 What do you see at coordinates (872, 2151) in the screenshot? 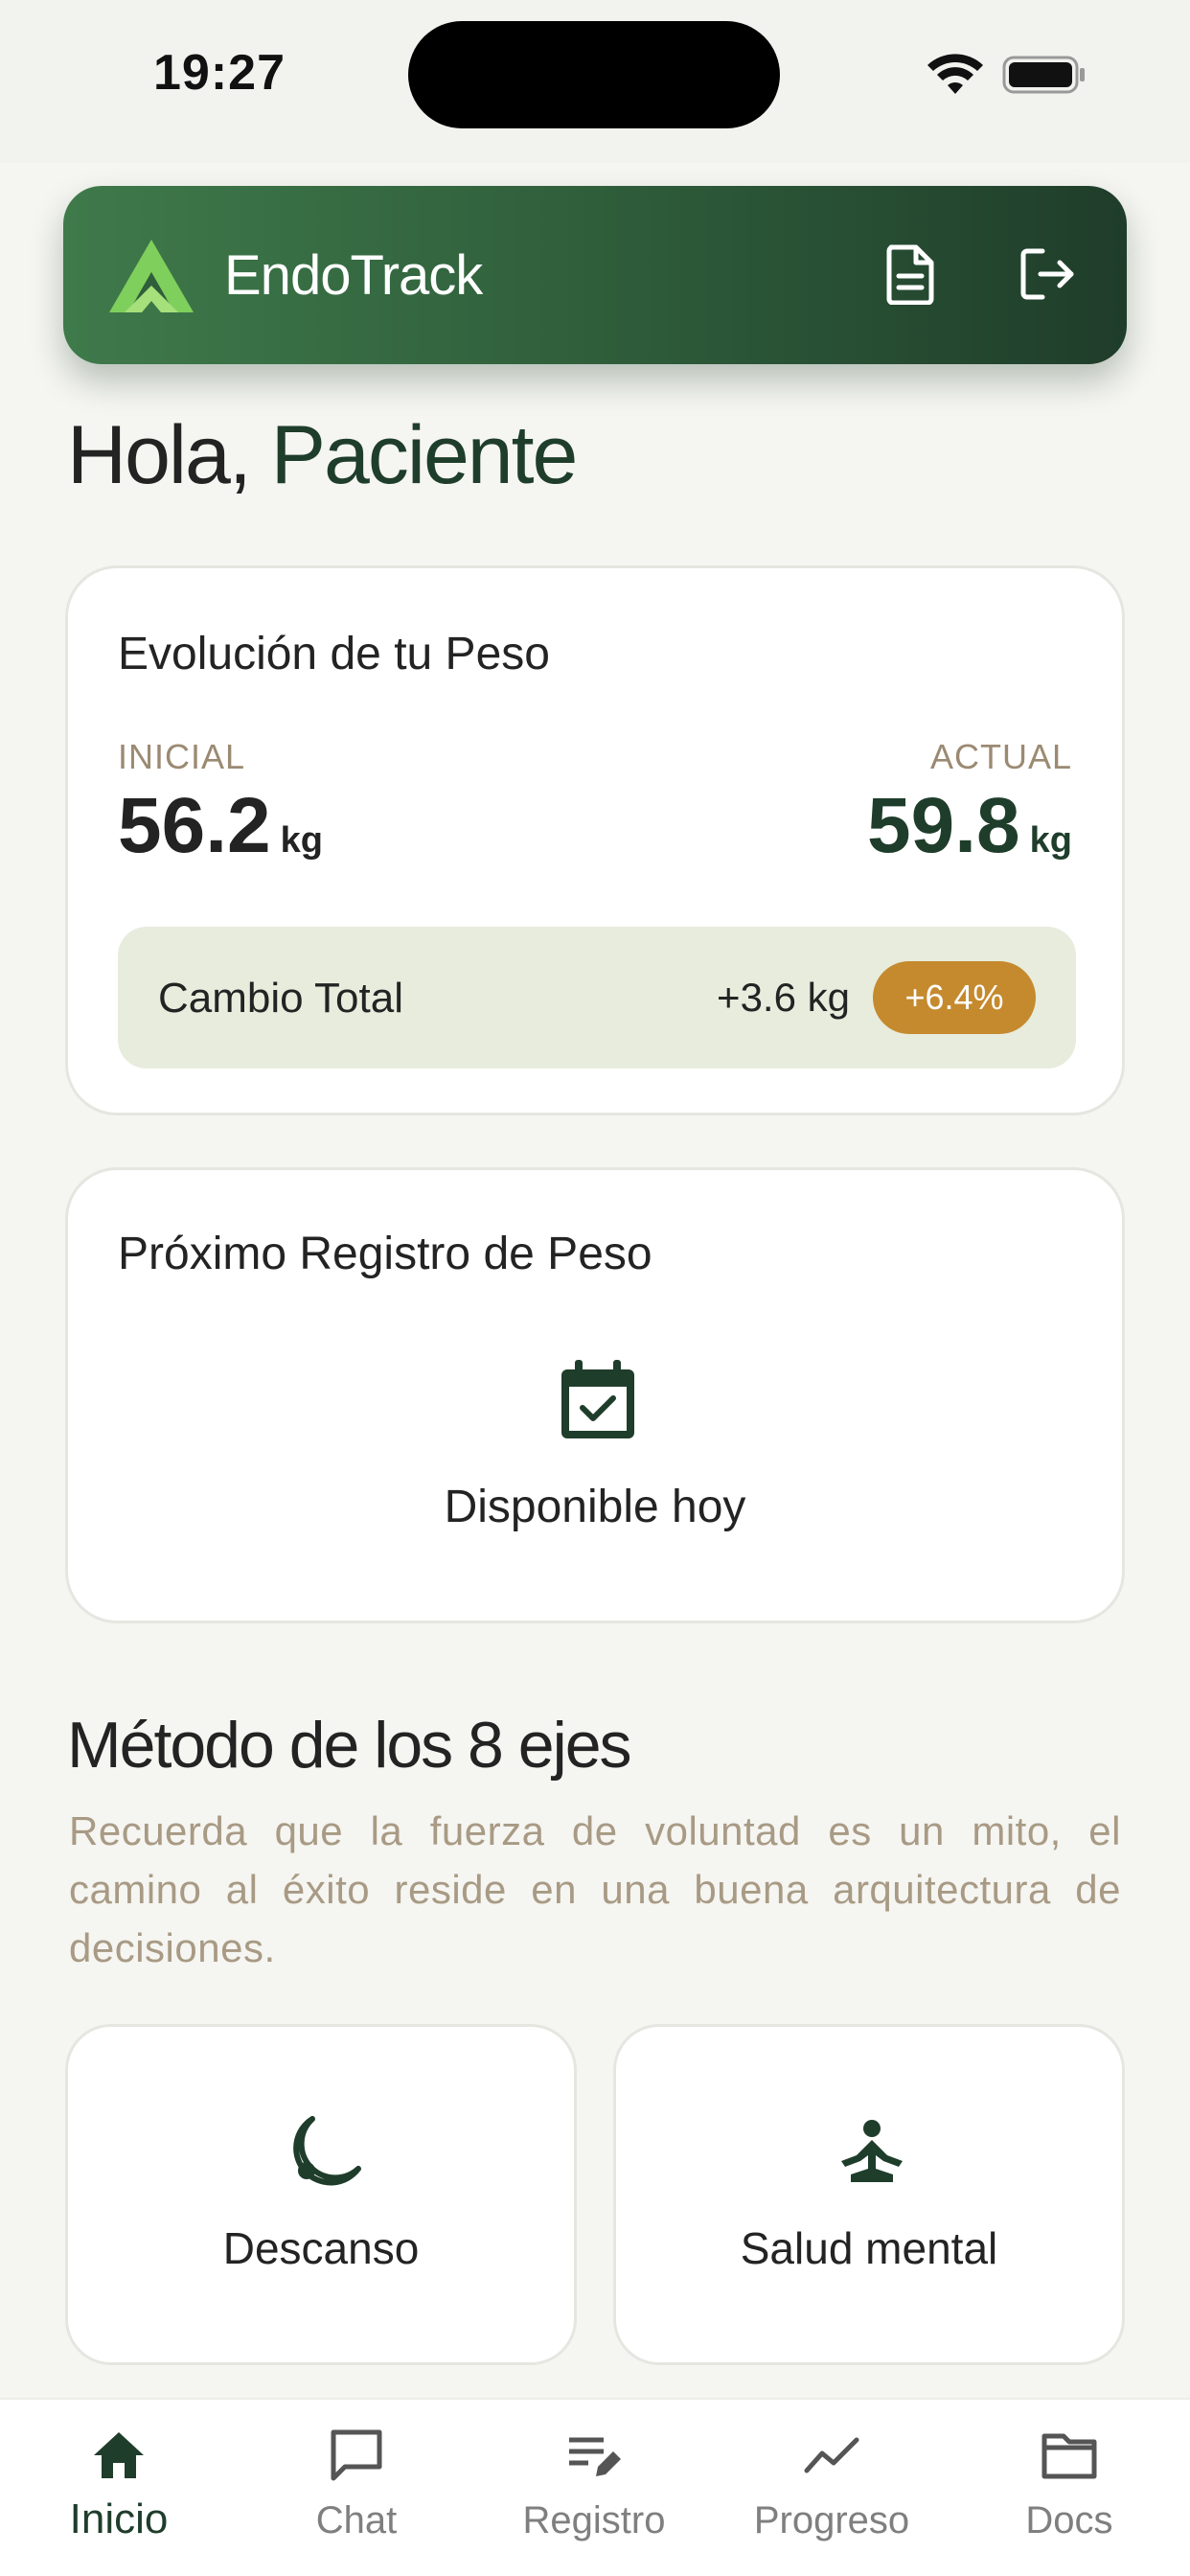
I see `meditation-icon` at bounding box center [872, 2151].